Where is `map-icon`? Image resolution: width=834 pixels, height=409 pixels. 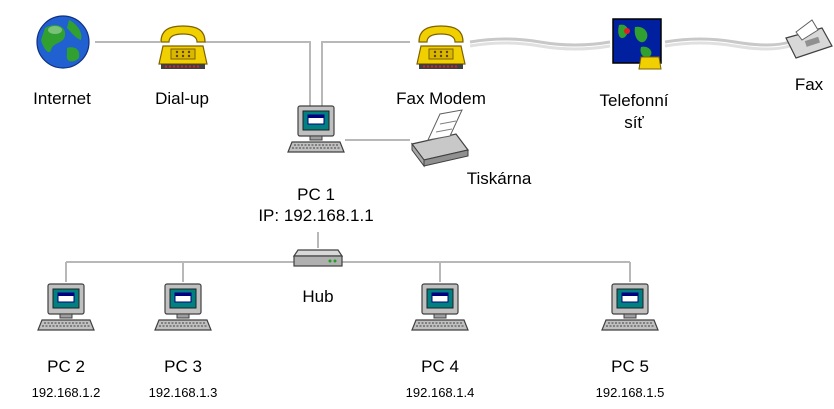 map-icon is located at coordinates (637, 44).